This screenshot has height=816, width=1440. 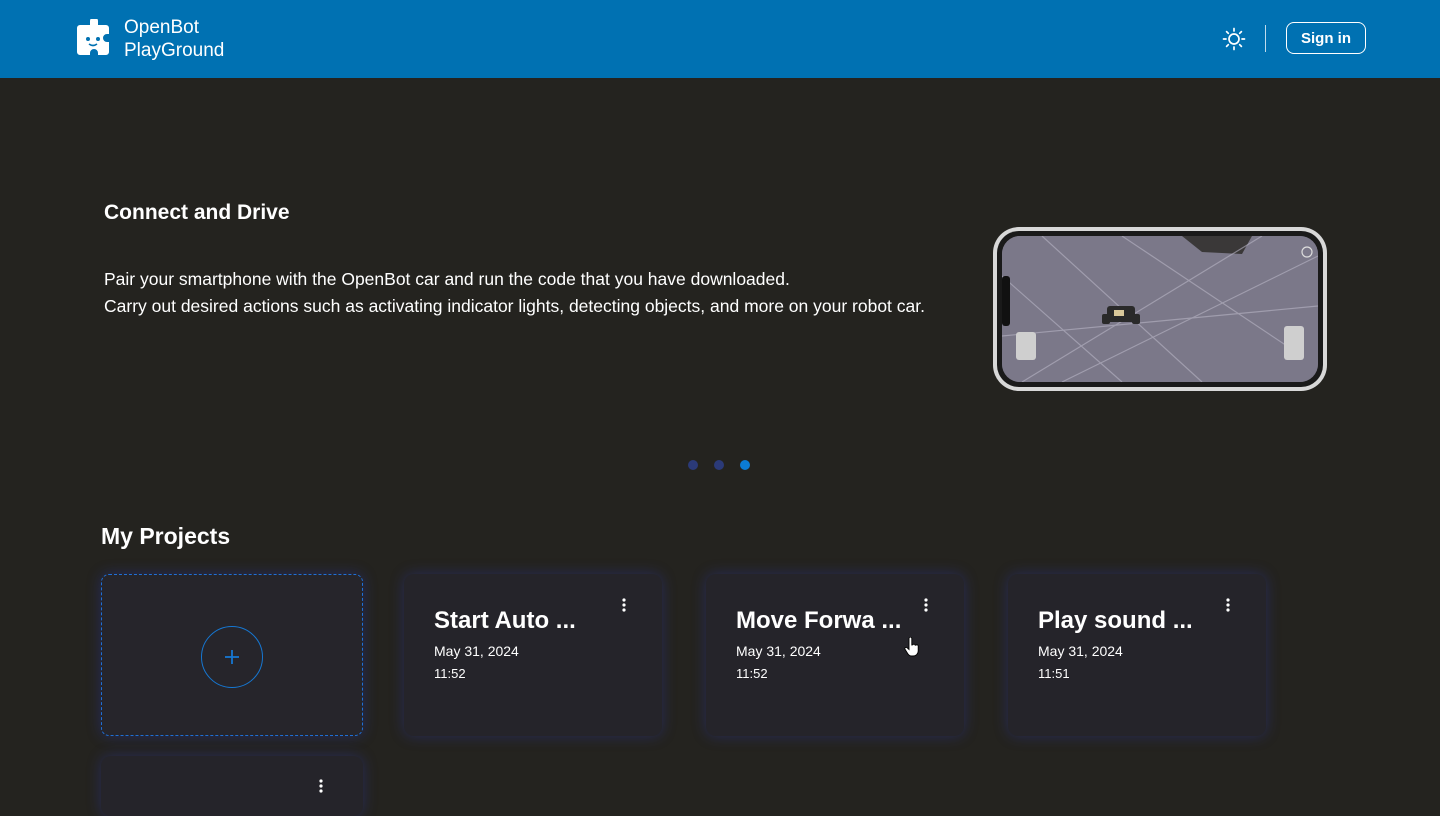 I want to click on header-divider, so click(x=1265, y=38).